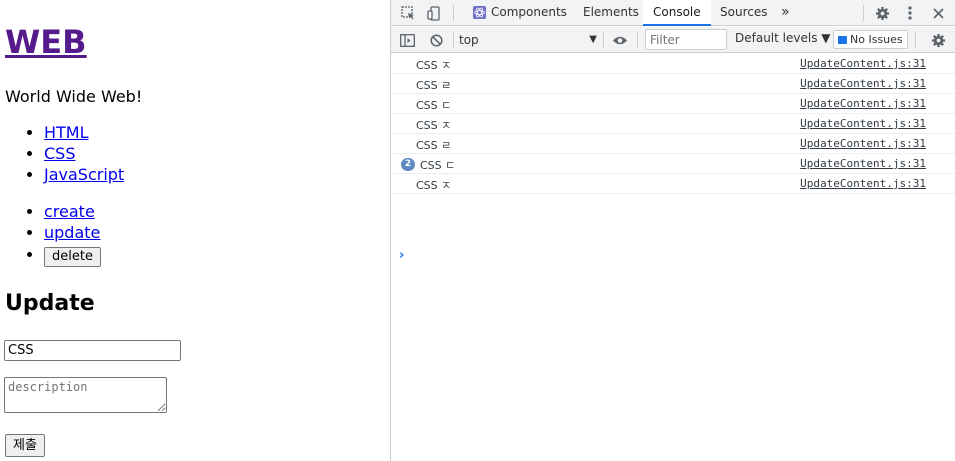 Image resolution: width=955 pixels, height=461 pixels. Describe the element at coordinates (74, 96) in the screenshot. I see `page-tagline: World Wide Web!` at that location.